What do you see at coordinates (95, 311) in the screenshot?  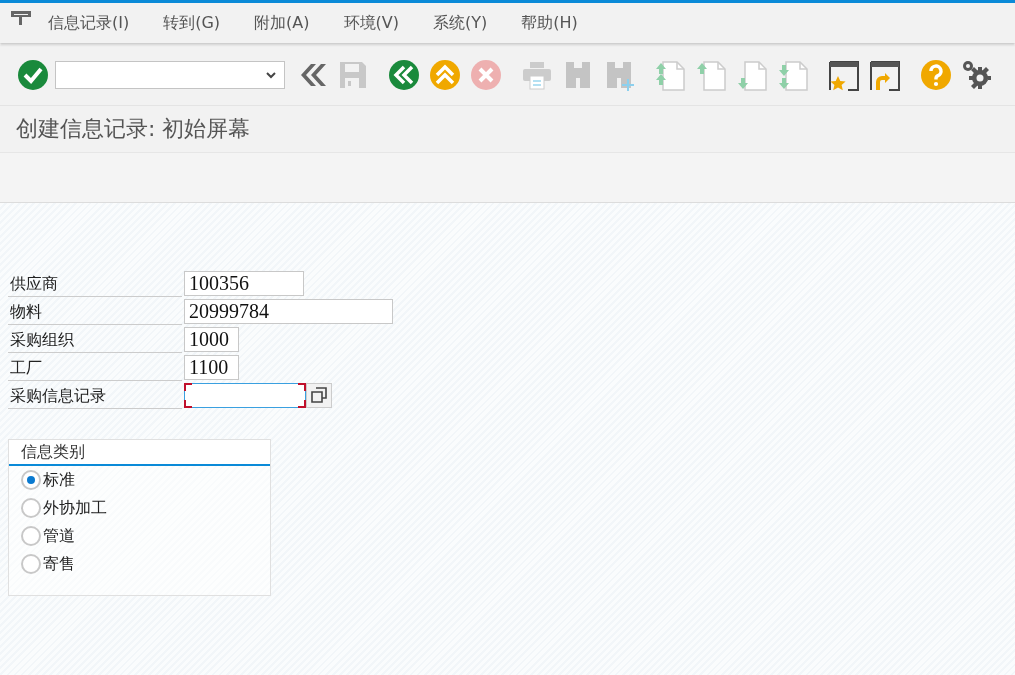 I see `field-label: 物料` at bounding box center [95, 311].